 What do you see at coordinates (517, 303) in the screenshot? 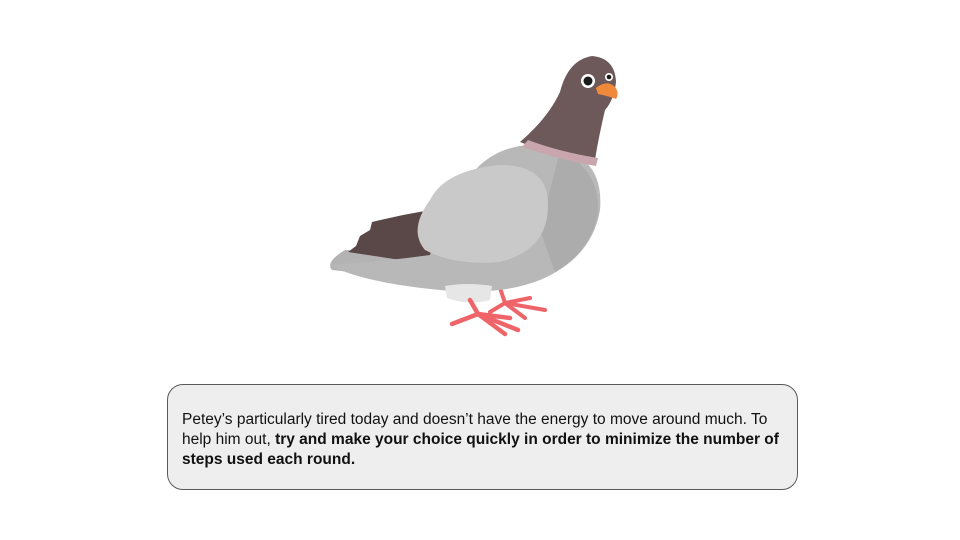
I see `pigeon-back-foot` at bounding box center [517, 303].